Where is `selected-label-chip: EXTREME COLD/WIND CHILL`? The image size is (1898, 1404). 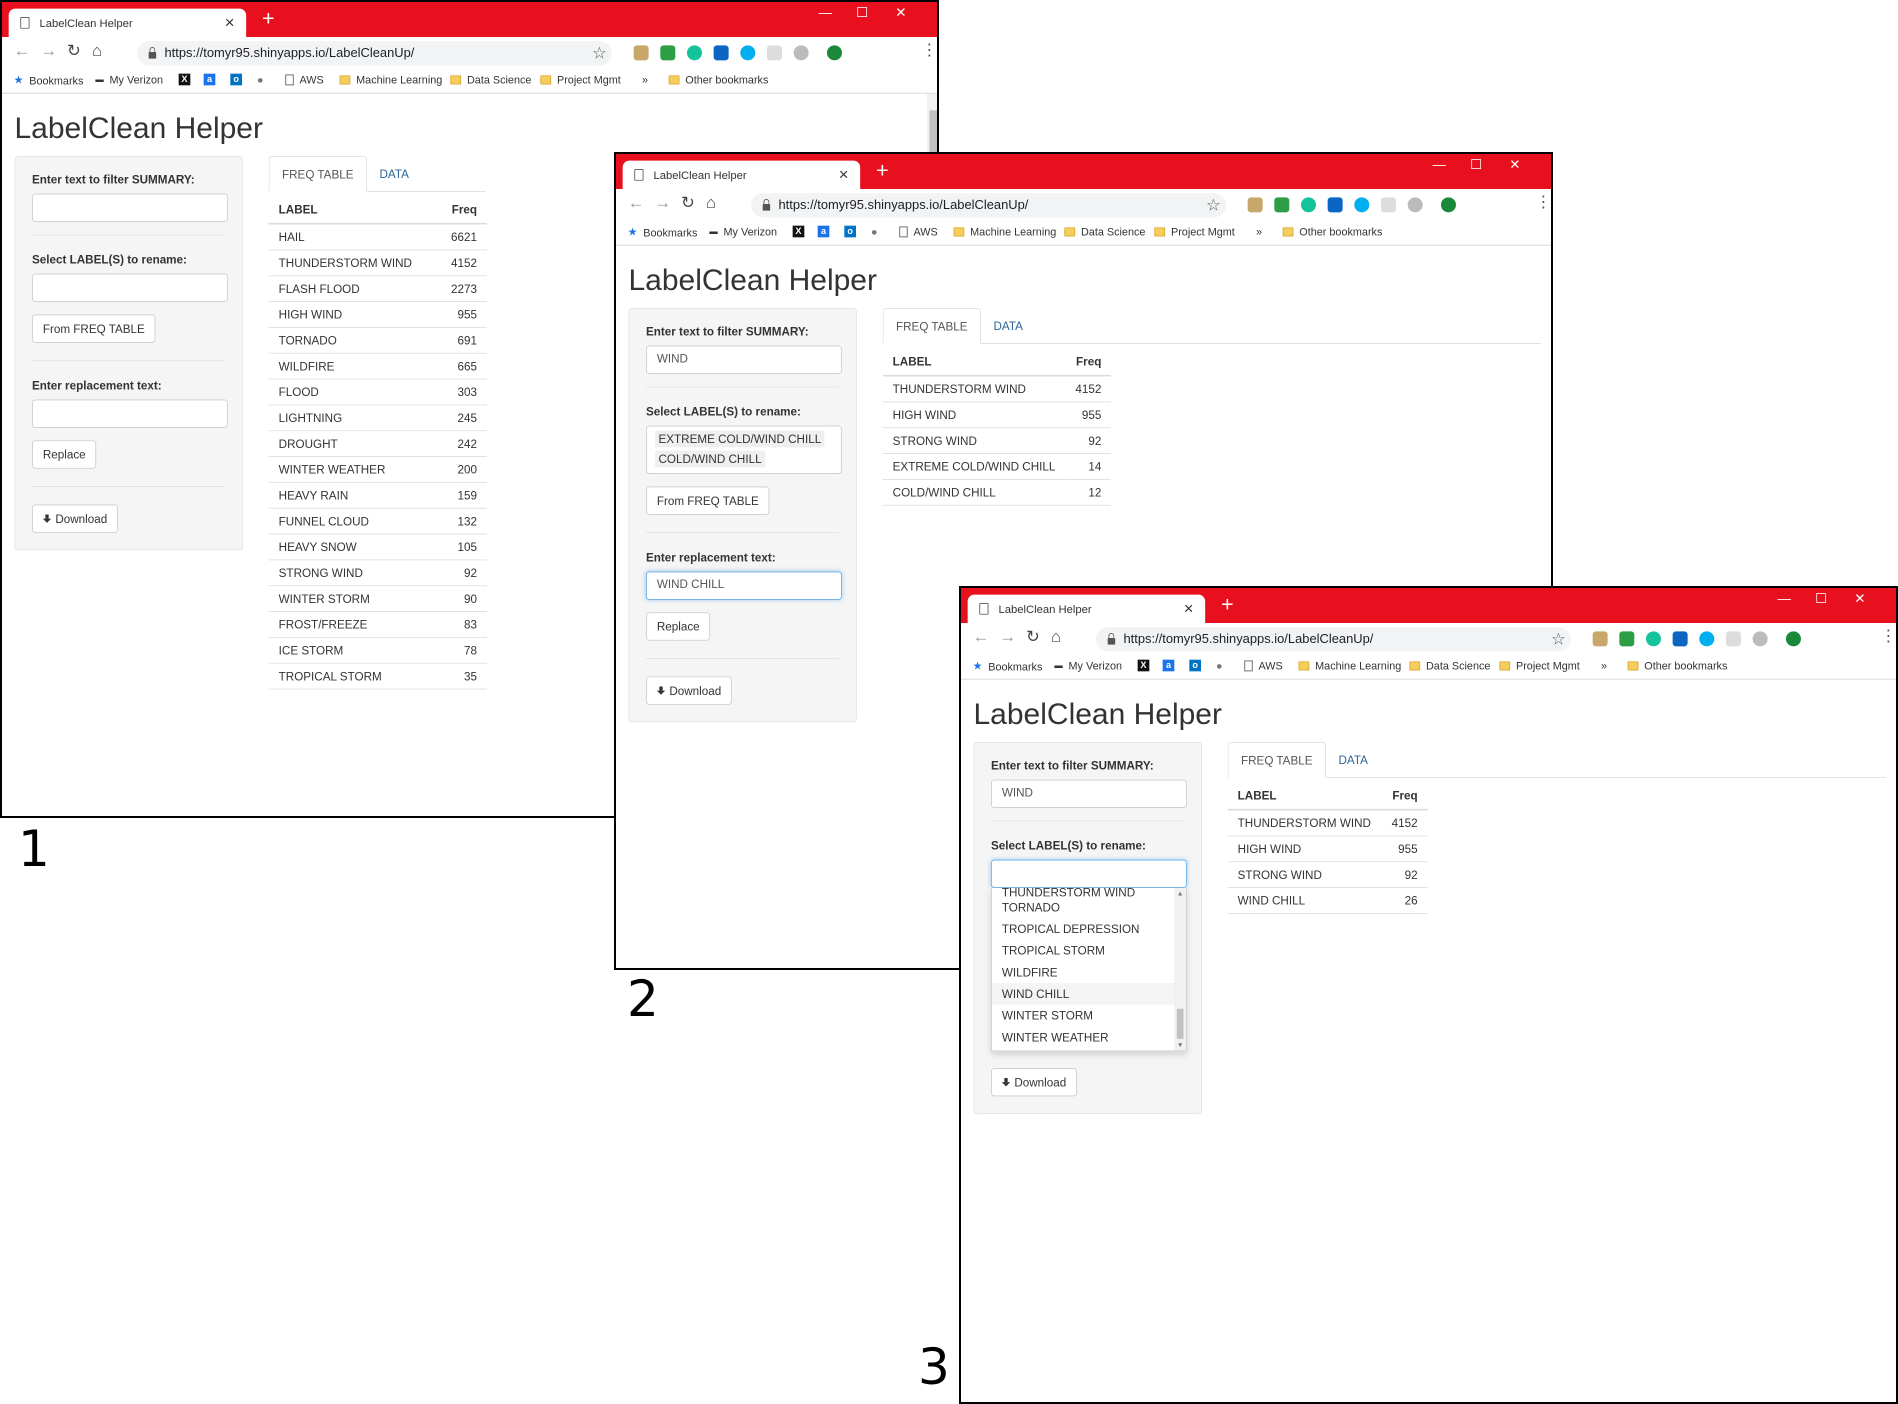
selected-label-chip: EXTREME COLD/WIND CHILL is located at coordinates (740, 439).